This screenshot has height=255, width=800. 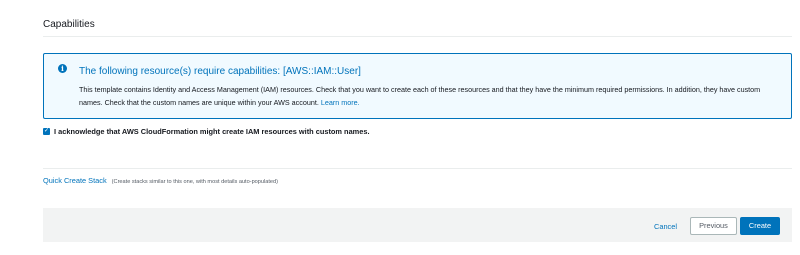 I want to click on info-icon: i, so click(x=62, y=68).